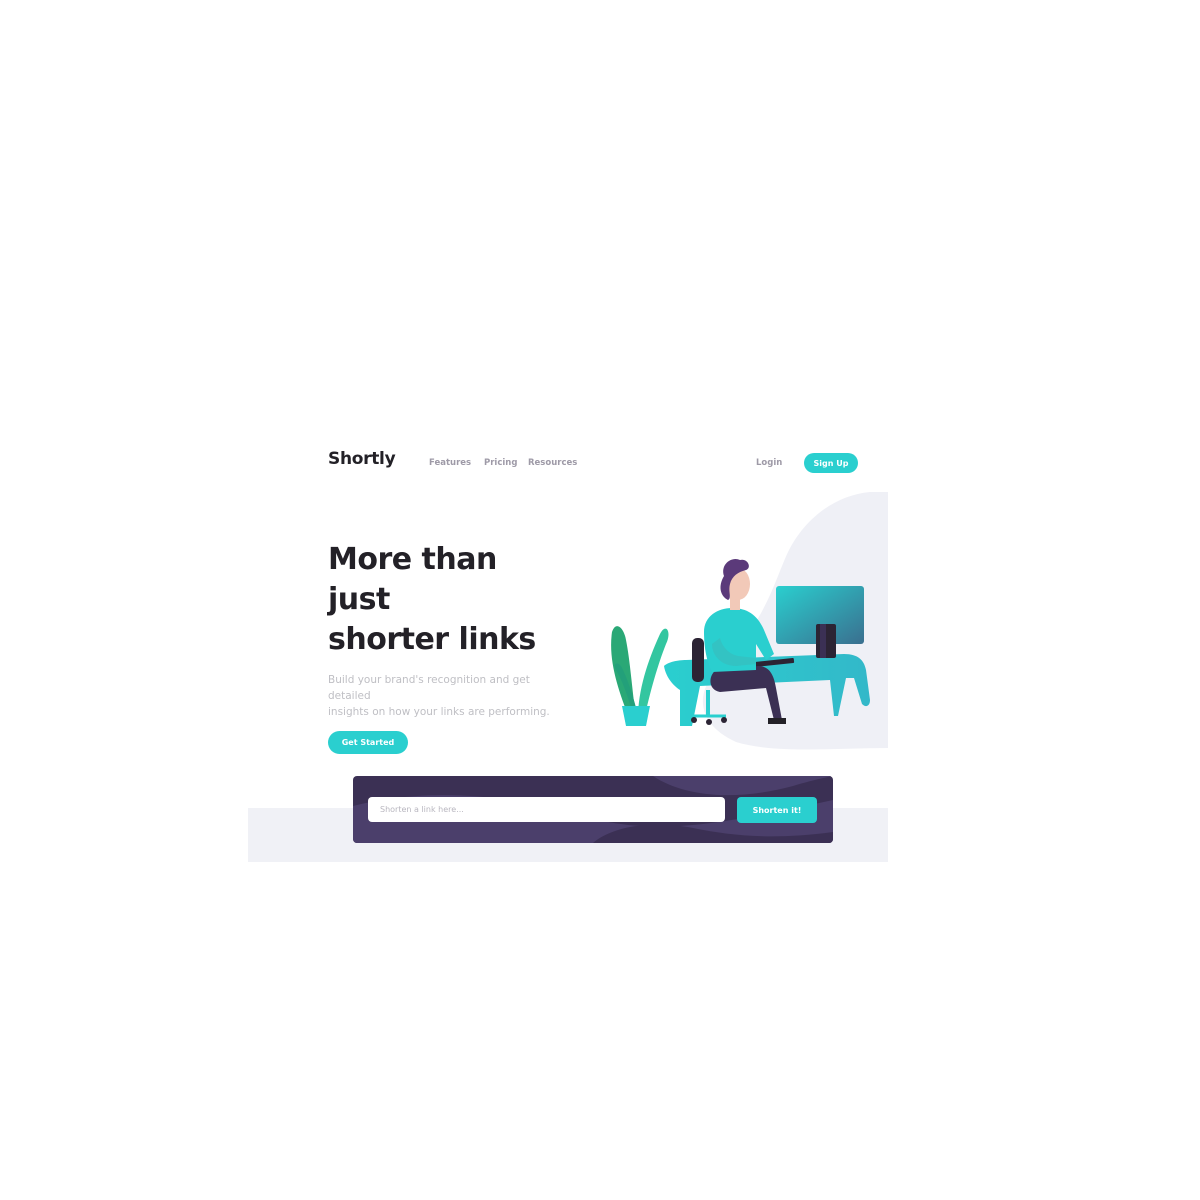 The image size is (1200, 1200). What do you see at coordinates (769, 463) in the screenshot?
I see `login-link: Login` at bounding box center [769, 463].